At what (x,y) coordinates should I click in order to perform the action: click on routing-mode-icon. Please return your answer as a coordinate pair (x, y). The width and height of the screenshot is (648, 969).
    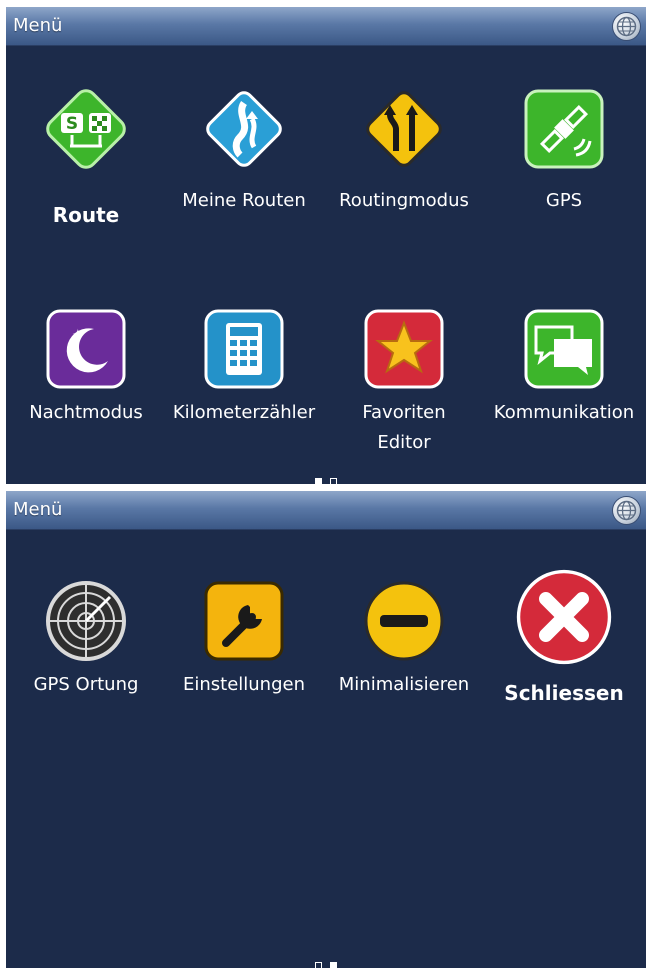
    Looking at the image, I should click on (404, 129).